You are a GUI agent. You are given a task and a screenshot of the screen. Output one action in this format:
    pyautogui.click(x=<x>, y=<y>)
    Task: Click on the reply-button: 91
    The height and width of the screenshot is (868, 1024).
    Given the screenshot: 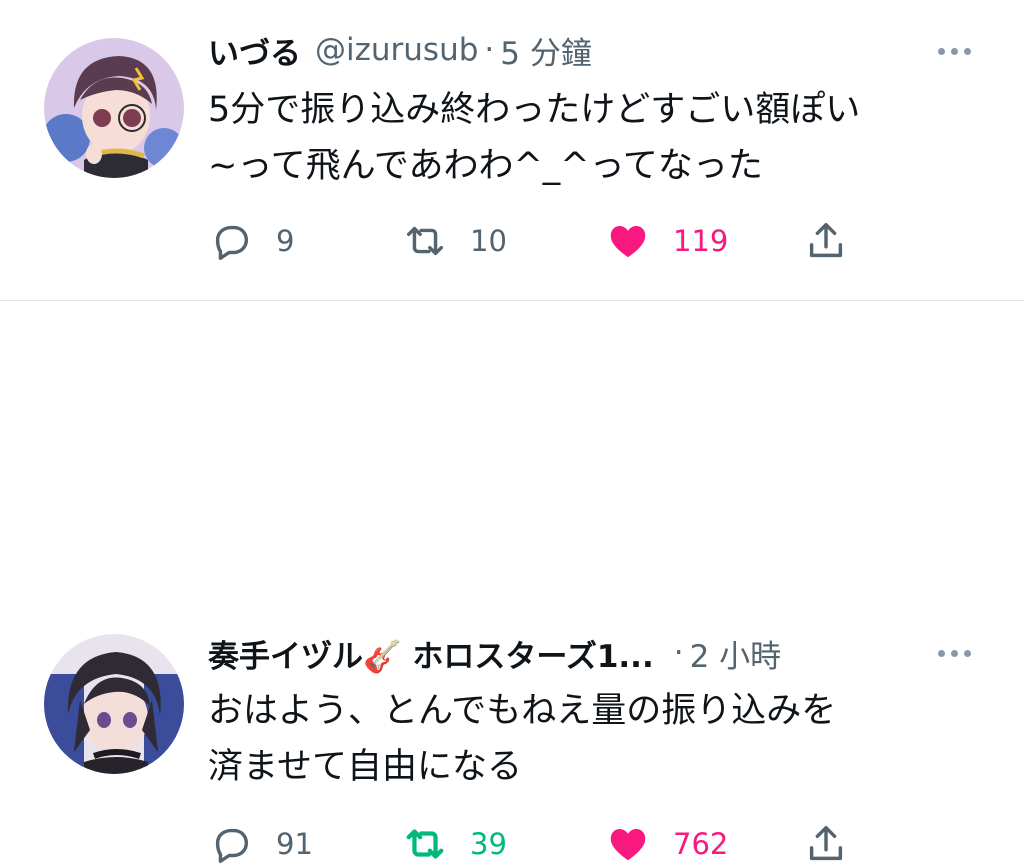 What is the action you would take?
    pyautogui.click(x=260, y=844)
    